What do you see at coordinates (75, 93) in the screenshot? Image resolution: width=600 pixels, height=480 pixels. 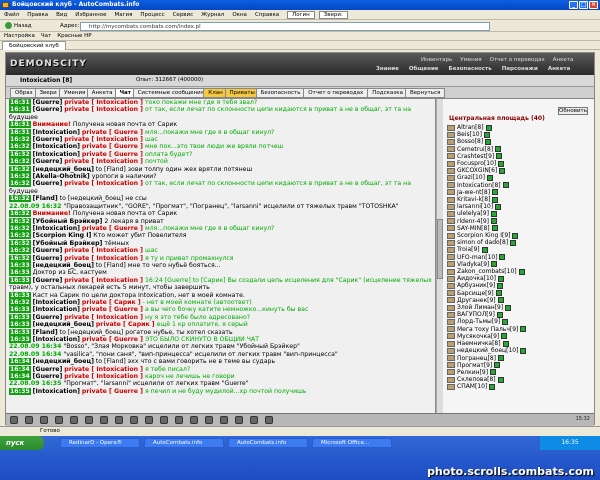 I see `chat-tab: Умения` at bounding box center [75, 93].